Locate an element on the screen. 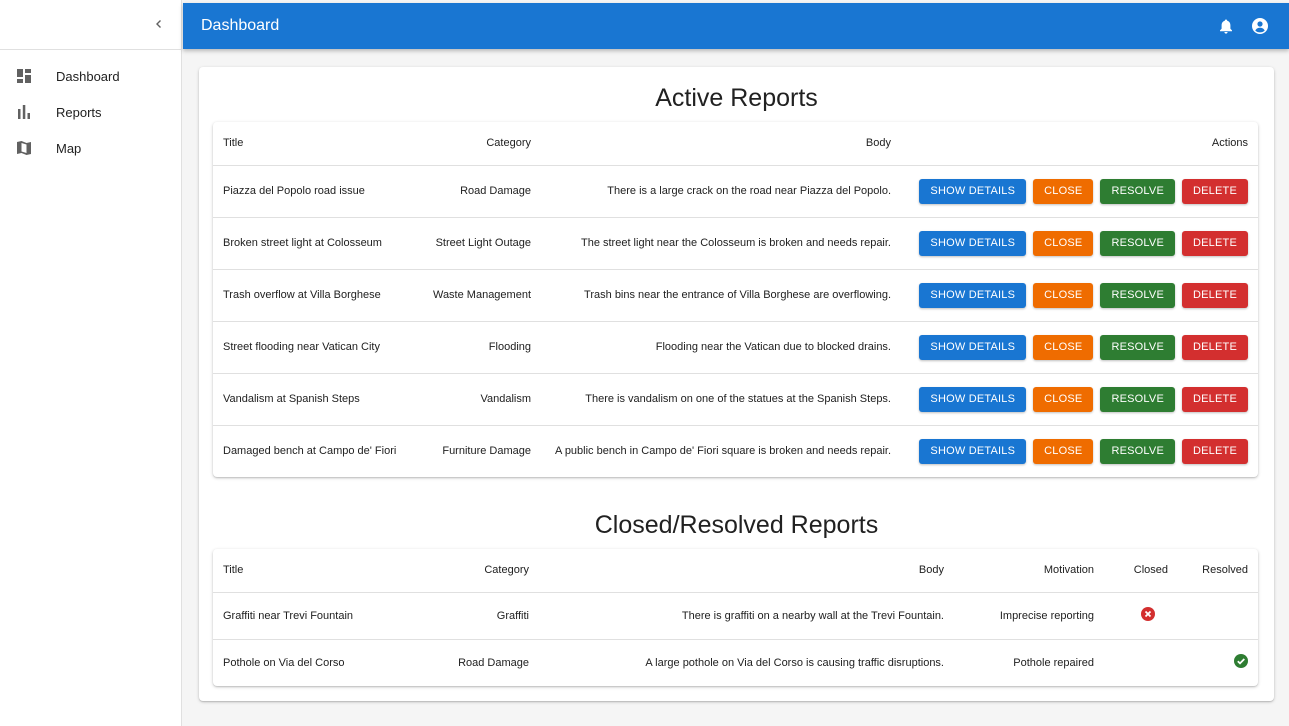 The image size is (1289, 726). column-header-closed: Closed is located at coordinates (1141, 571).